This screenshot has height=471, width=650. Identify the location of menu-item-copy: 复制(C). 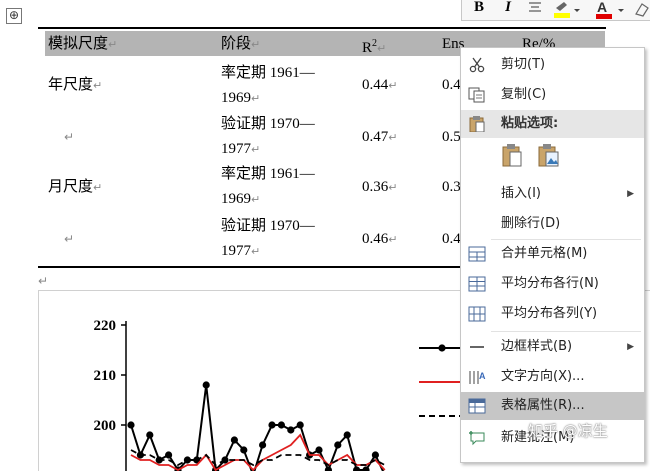
(552, 95).